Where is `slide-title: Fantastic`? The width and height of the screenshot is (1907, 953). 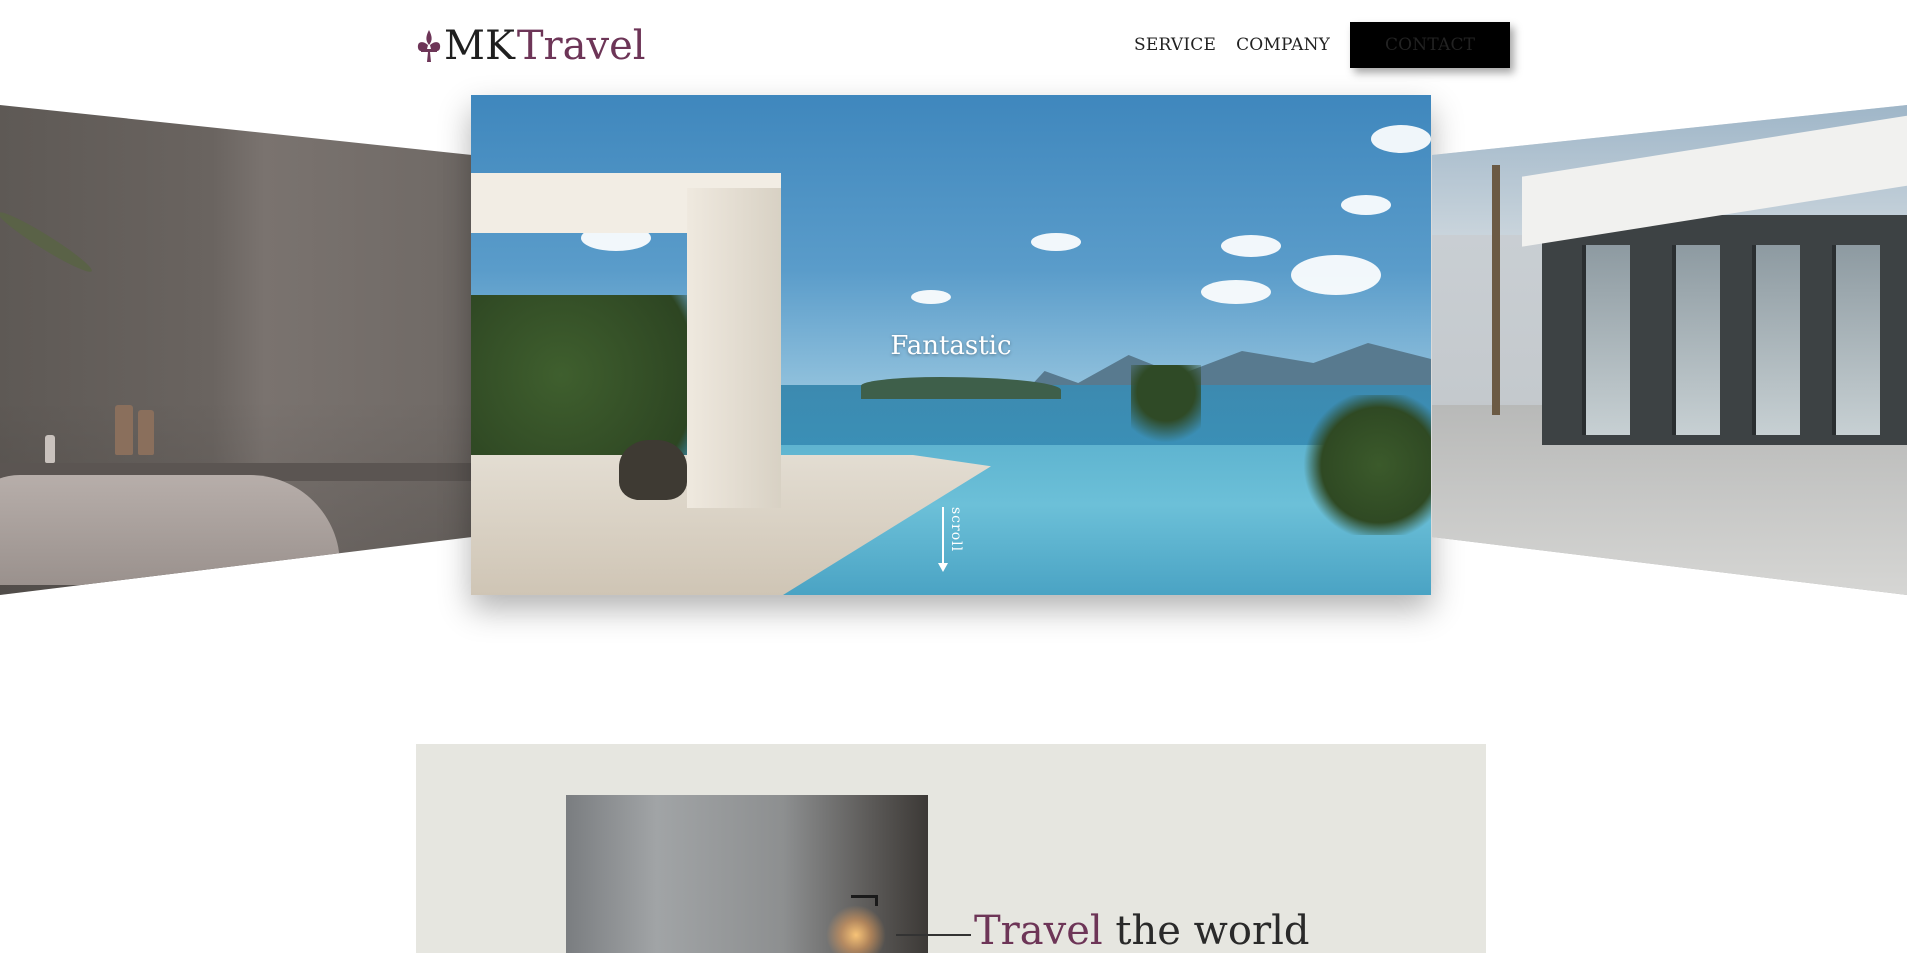
slide-title: Fantastic is located at coordinates (951, 346).